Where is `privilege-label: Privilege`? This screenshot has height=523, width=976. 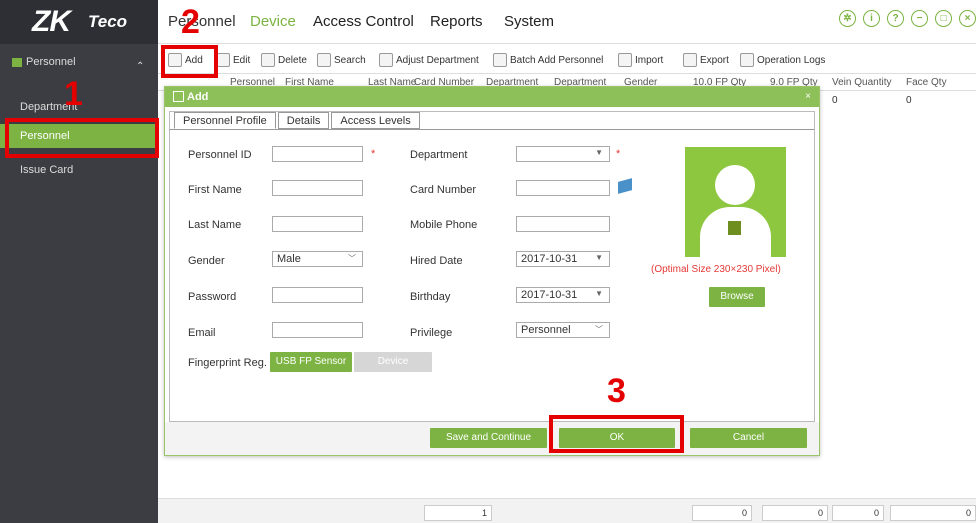
privilege-label: Privilege is located at coordinates (431, 333).